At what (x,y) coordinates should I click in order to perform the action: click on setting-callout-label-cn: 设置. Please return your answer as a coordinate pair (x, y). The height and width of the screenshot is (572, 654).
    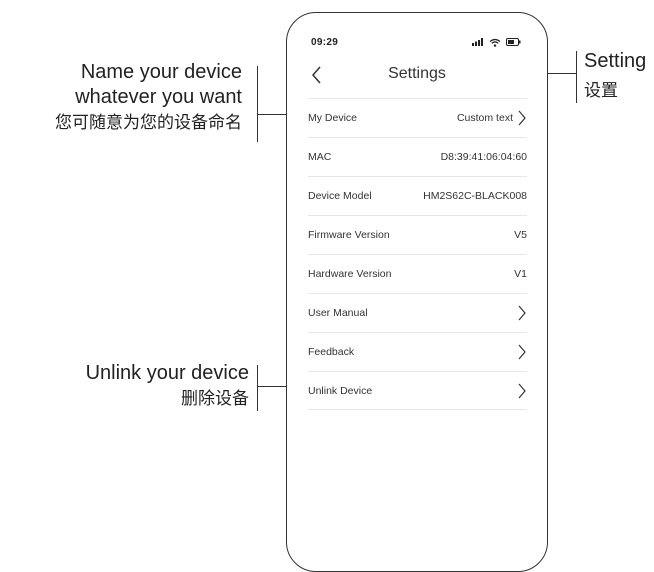
    Looking at the image, I should click on (601, 90).